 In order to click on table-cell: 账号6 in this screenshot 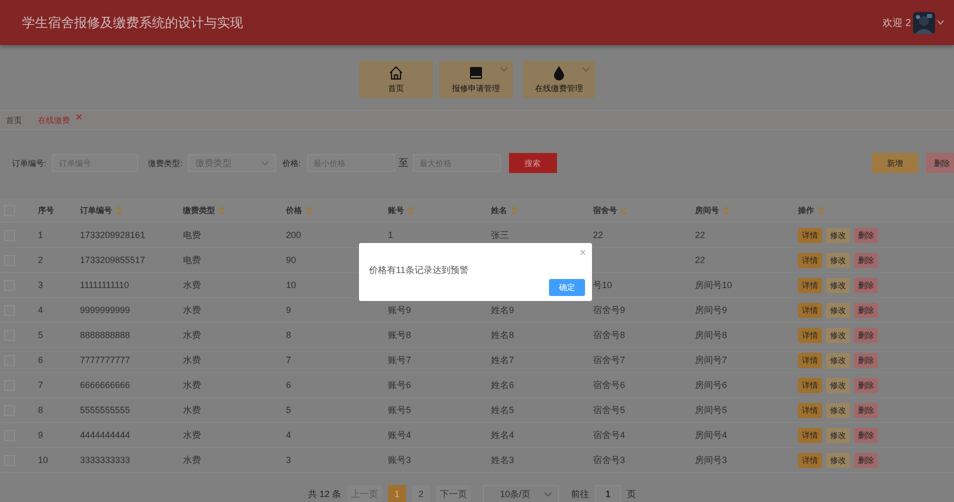, I will do `click(400, 385)`.